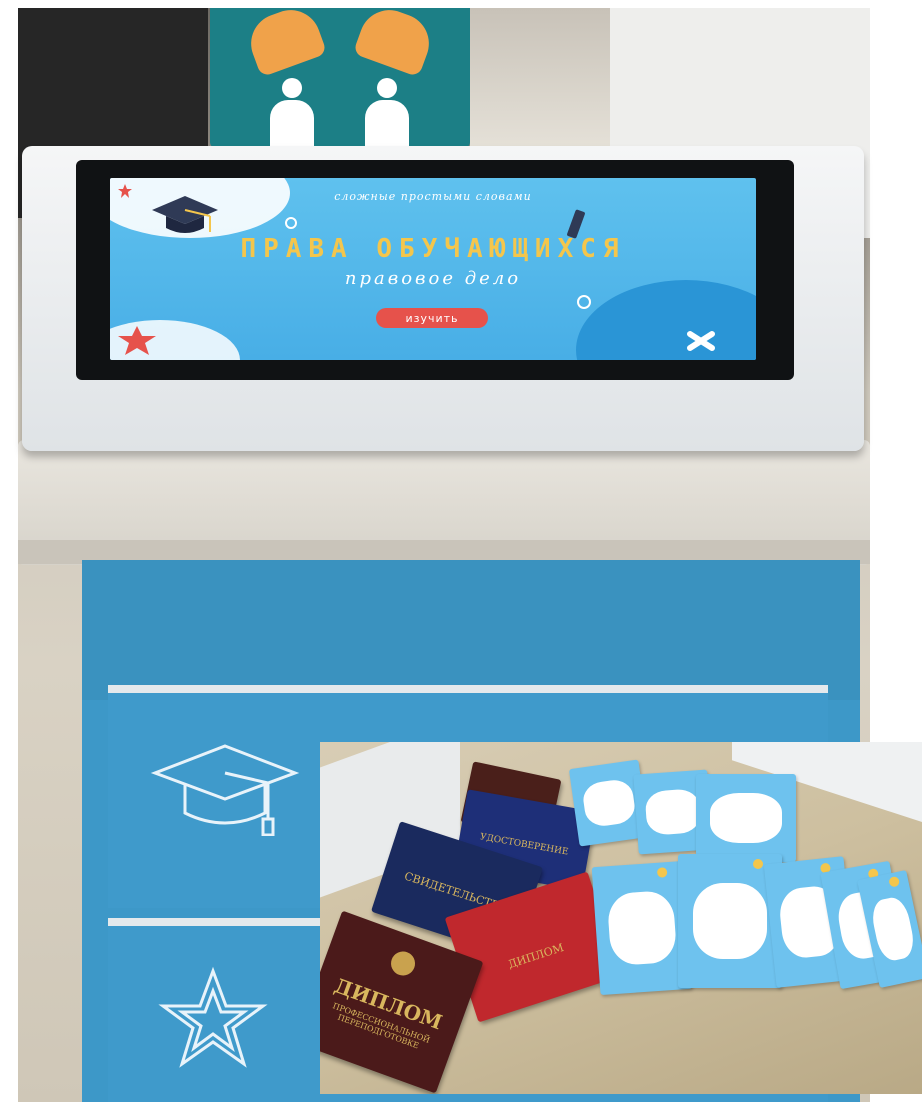 The height and width of the screenshot is (1102, 922). What do you see at coordinates (433, 278) in the screenshot?
I see `screen-tagline: правовое дело` at bounding box center [433, 278].